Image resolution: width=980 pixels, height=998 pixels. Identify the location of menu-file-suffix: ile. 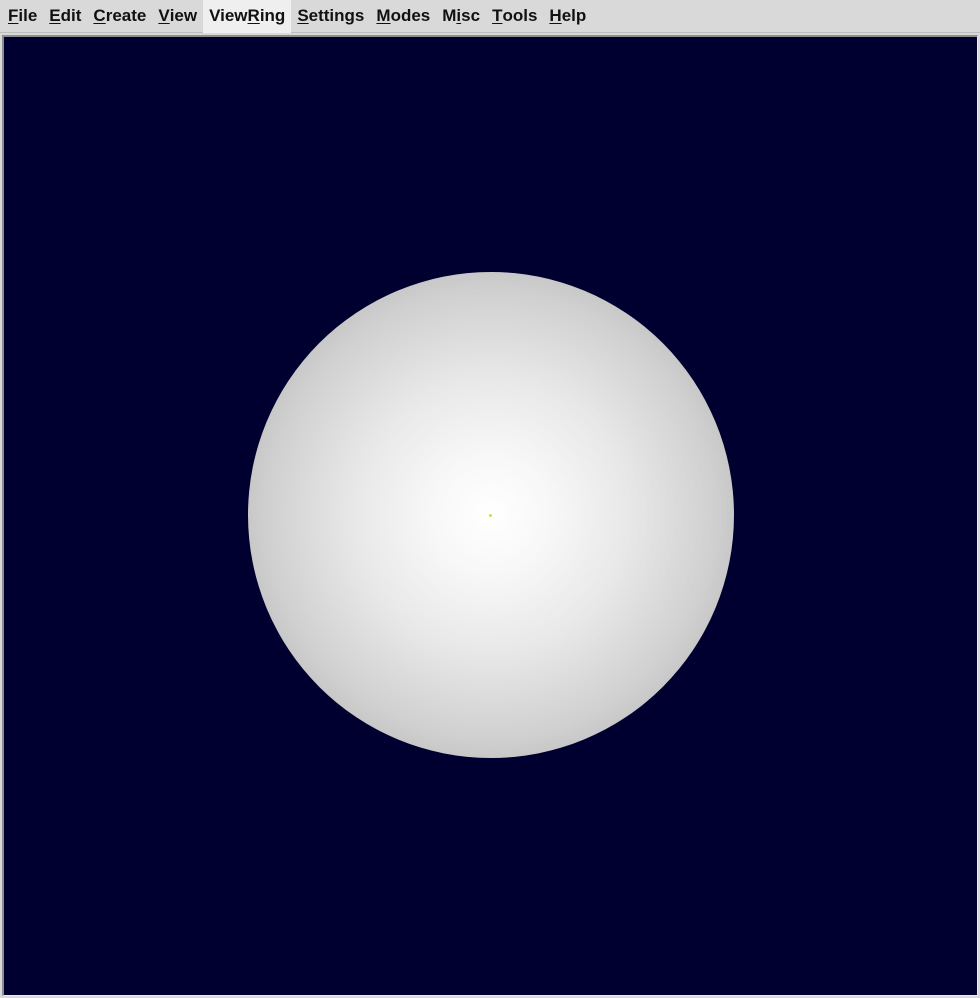
(28, 15).